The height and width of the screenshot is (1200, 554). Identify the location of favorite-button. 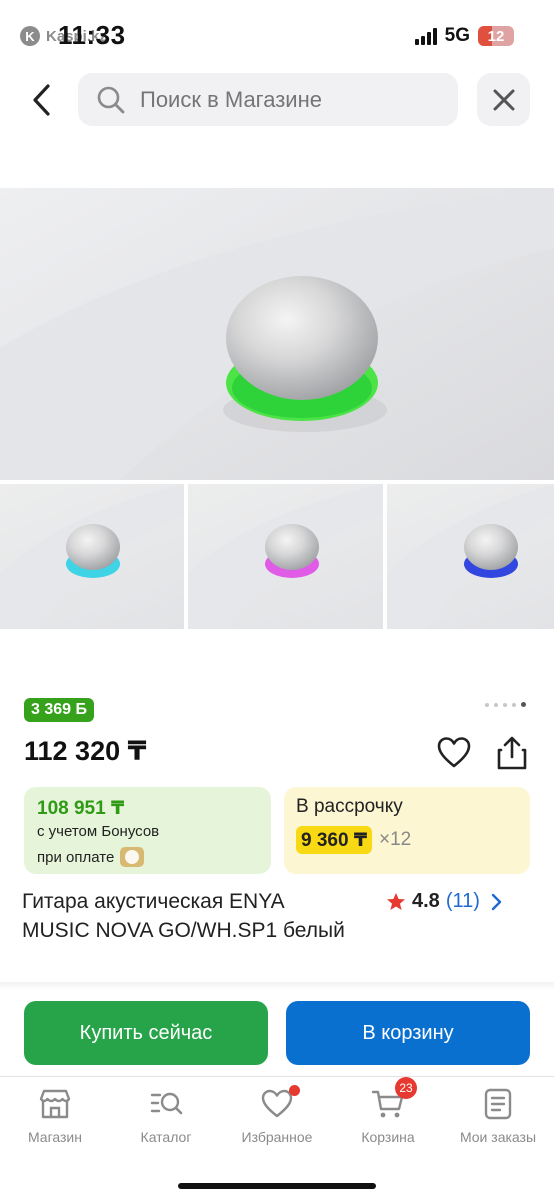
(454, 753).